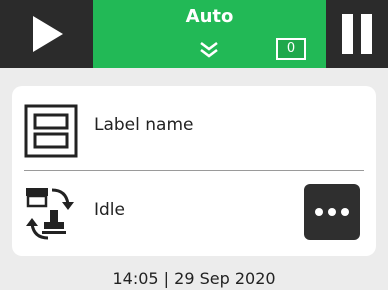  What do you see at coordinates (209, 34) in the screenshot?
I see `mode-selector: Auto 0` at bounding box center [209, 34].